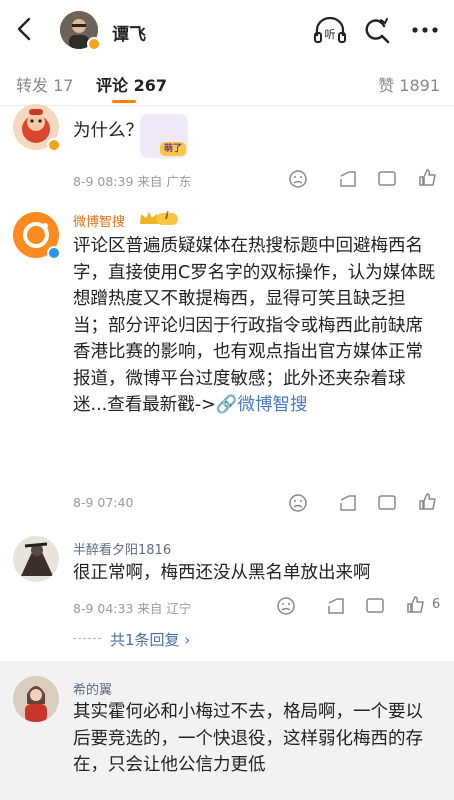 This screenshot has width=454, height=800. What do you see at coordinates (122, 548) in the screenshot?
I see `commenter-name: 半醉看夕阳1816` at bounding box center [122, 548].